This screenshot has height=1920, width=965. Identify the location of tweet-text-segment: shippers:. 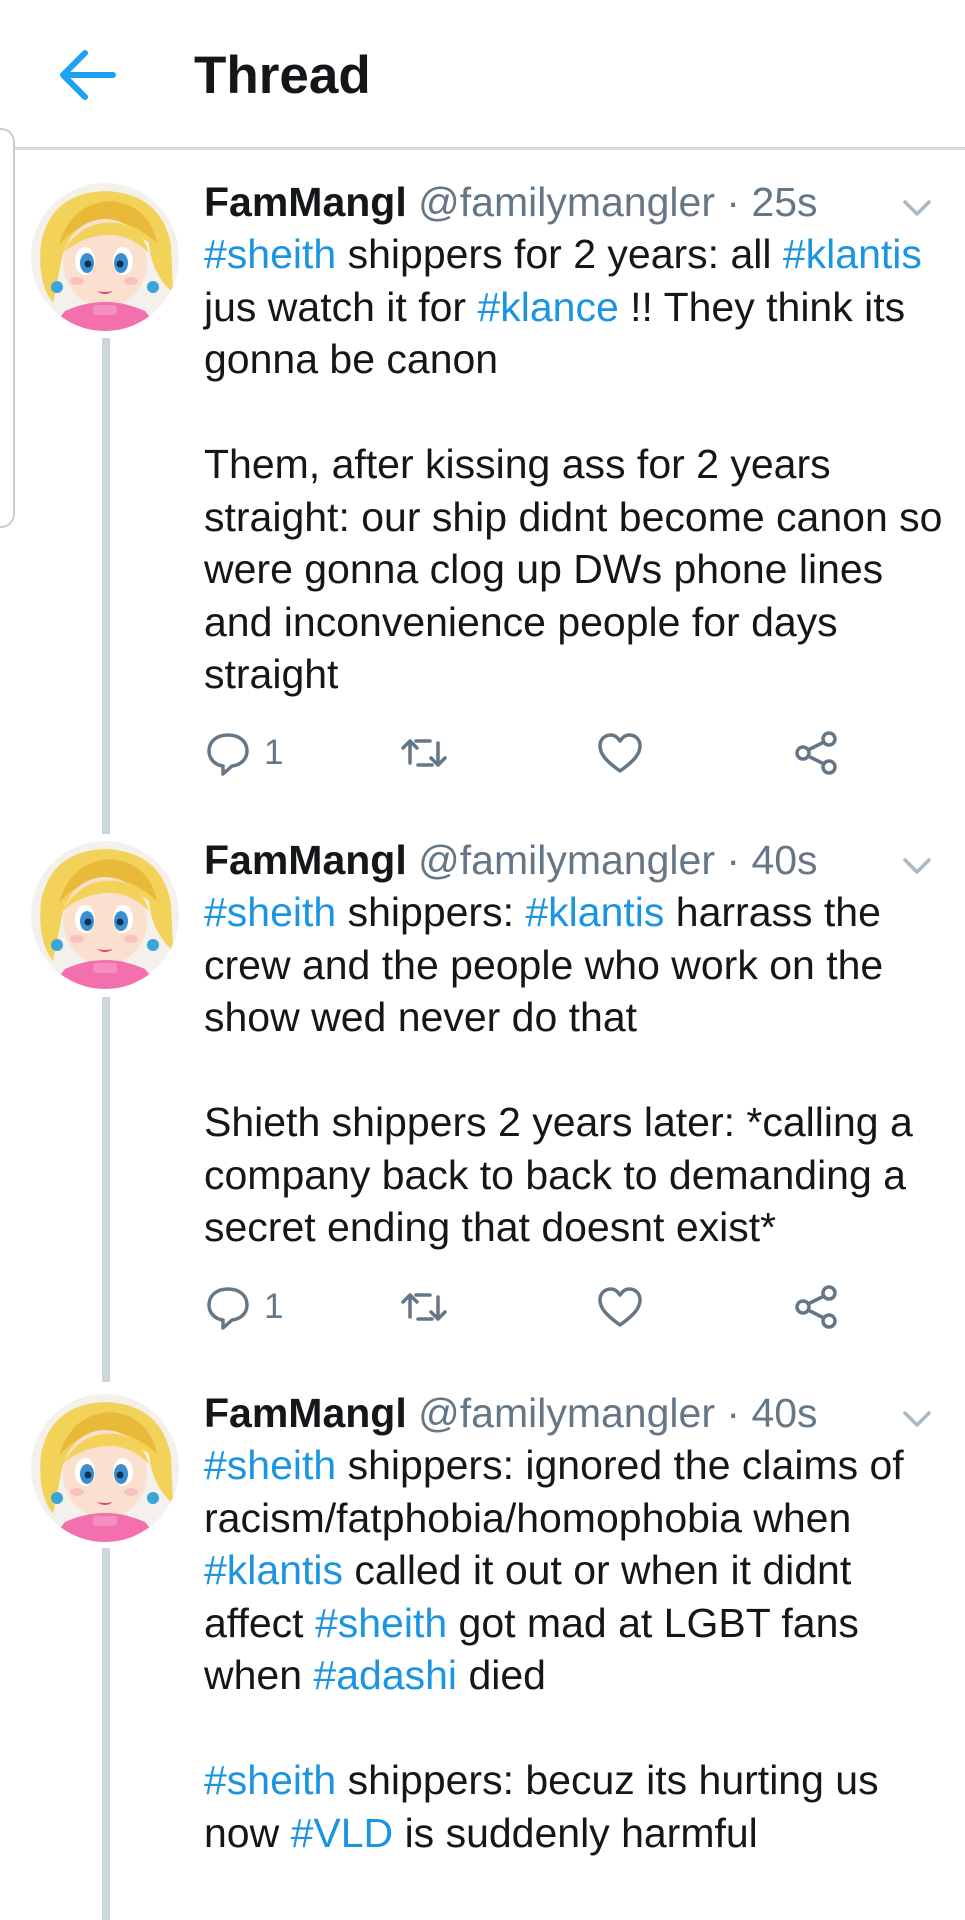
(431, 912).